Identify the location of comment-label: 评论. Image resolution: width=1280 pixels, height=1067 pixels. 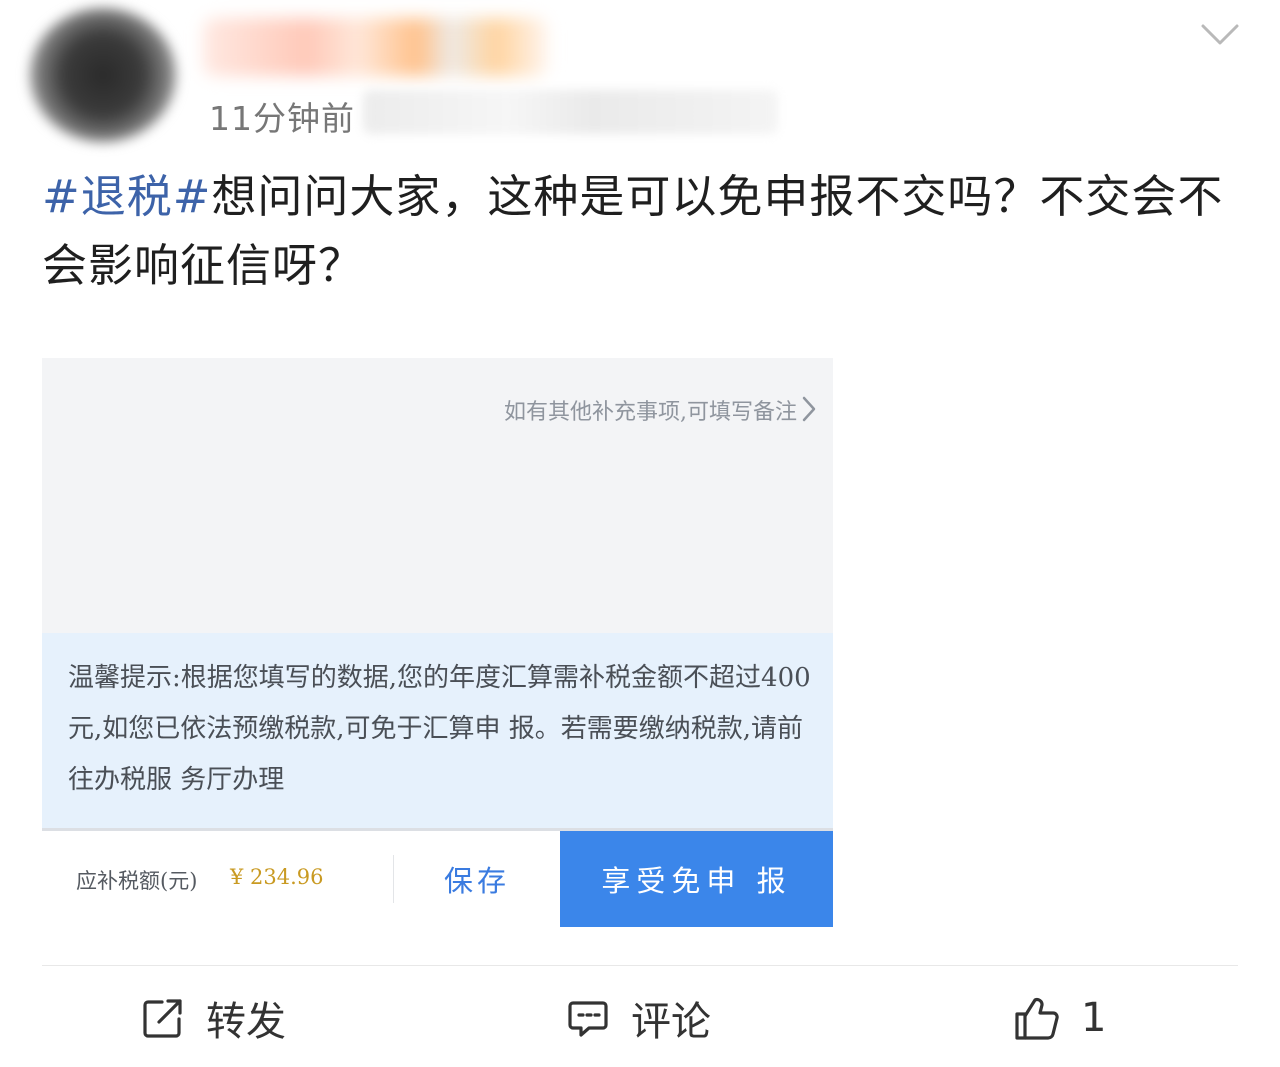
(671, 1022).